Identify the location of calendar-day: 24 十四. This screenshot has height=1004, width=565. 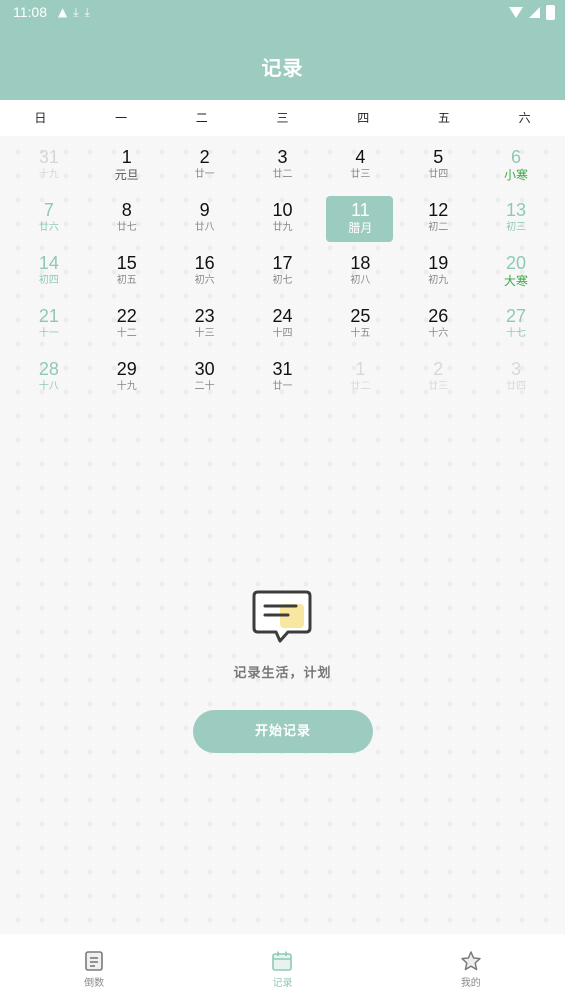
(283, 331).